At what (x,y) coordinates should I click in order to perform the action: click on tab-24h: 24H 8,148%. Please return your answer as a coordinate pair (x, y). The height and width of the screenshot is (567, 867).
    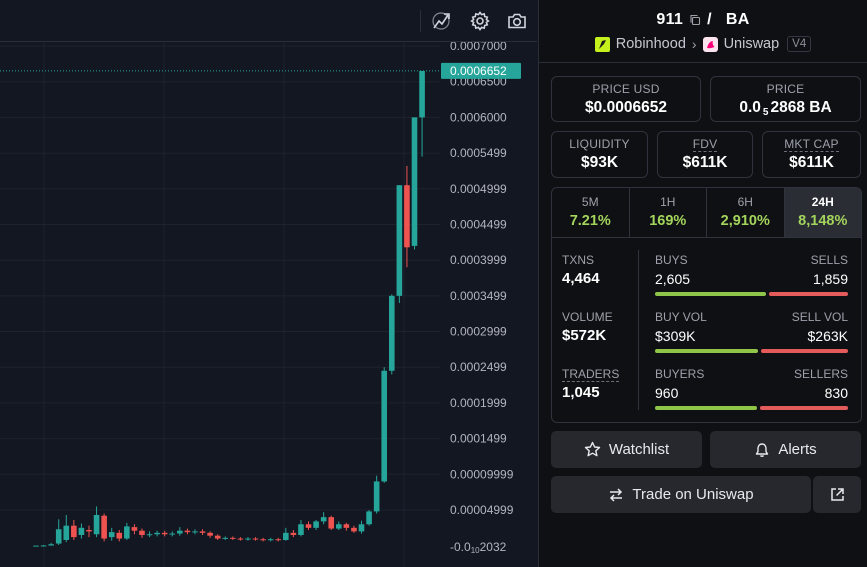
    Looking at the image, I should click on (822, 212).